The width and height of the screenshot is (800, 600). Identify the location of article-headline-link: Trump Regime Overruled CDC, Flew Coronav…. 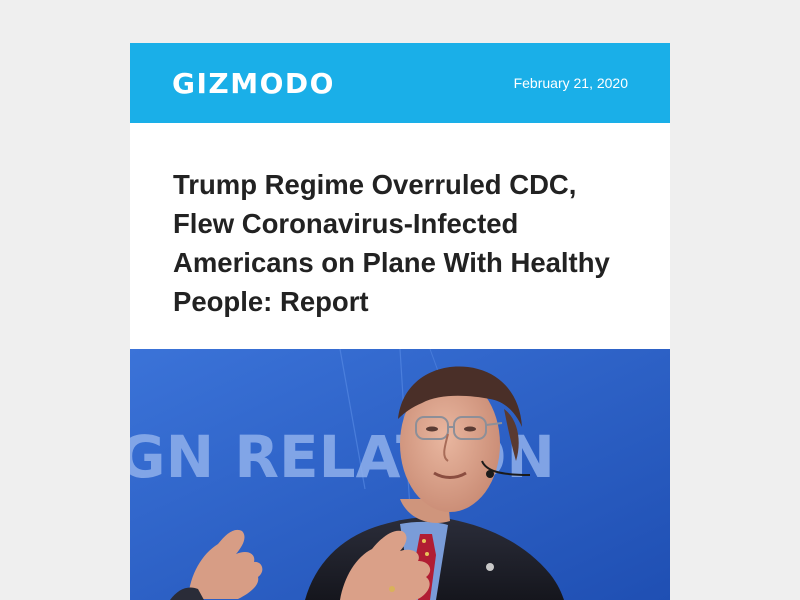
(403, 243).